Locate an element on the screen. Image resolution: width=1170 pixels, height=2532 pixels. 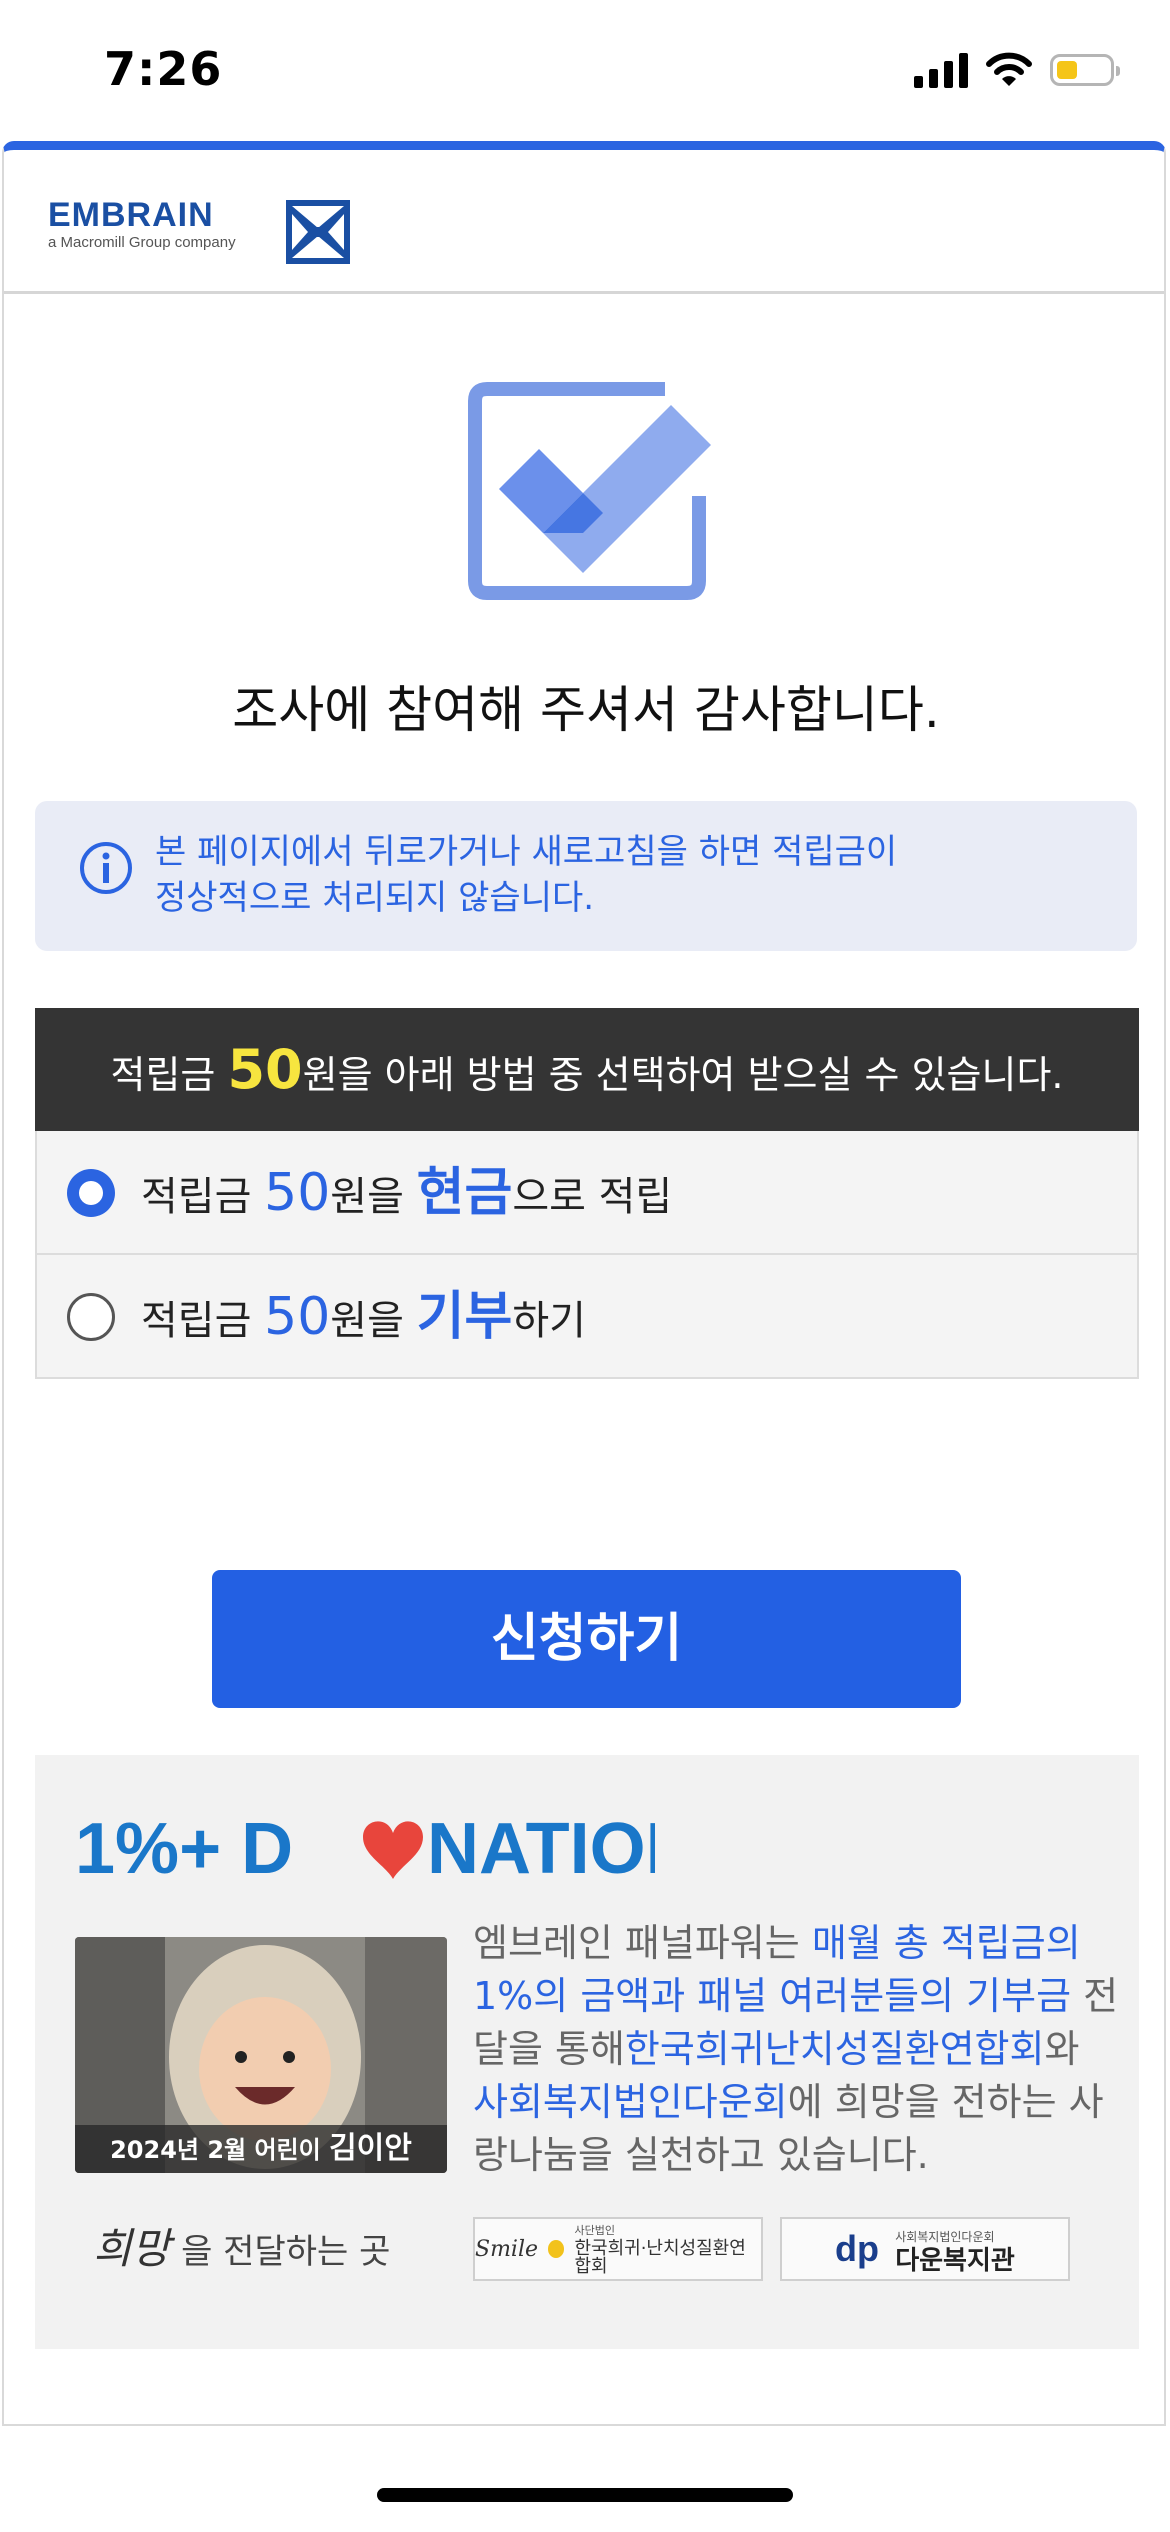
status-icons is located at coordinates (1017, 70).